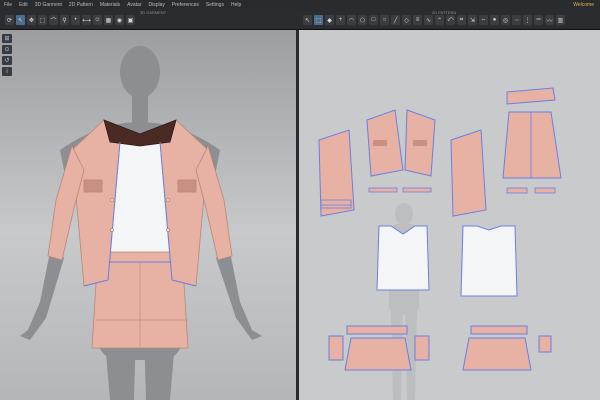  What do you see at coordinates (507, 348) in the screenshot?
I see `skirt-back-pattern` at bounding box center [507, 348].